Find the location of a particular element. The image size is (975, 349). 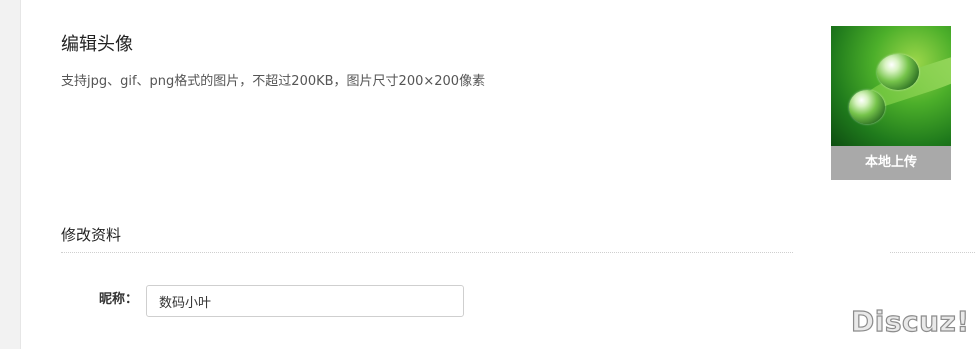

section-divider is located at coordinates (427, 252).